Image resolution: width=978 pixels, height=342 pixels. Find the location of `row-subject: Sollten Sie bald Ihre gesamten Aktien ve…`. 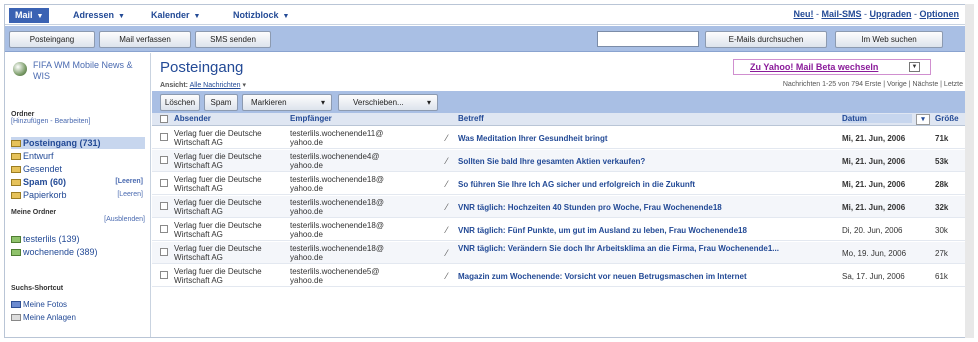

row-subject: Sollten Sie bald Ihre gesamten Aktien ve… is located at coordinates (648, 162).